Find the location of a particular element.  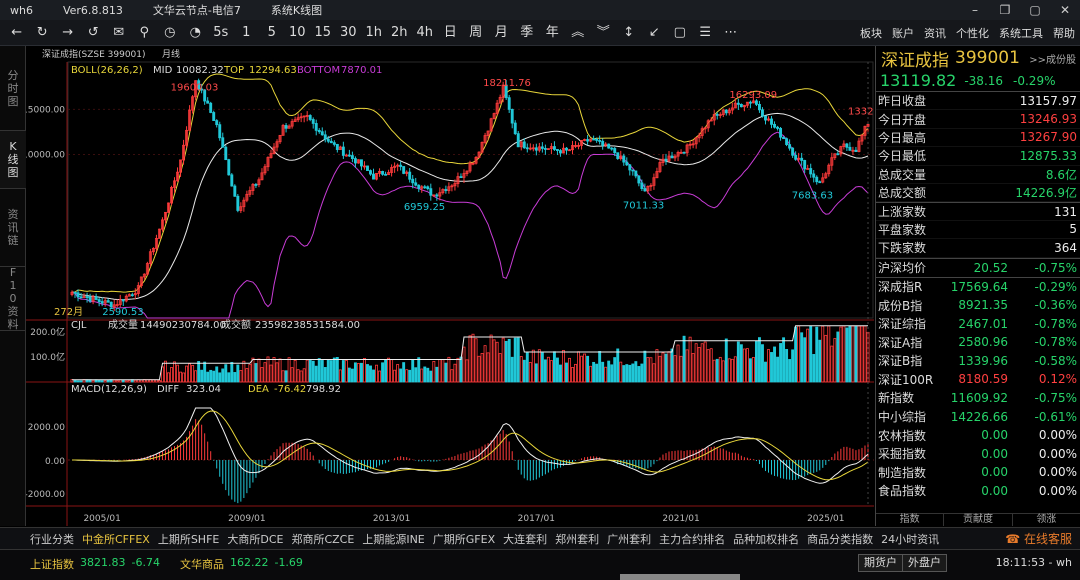

tab-contribution: 贡献度 is located at coordinates (978, 520).